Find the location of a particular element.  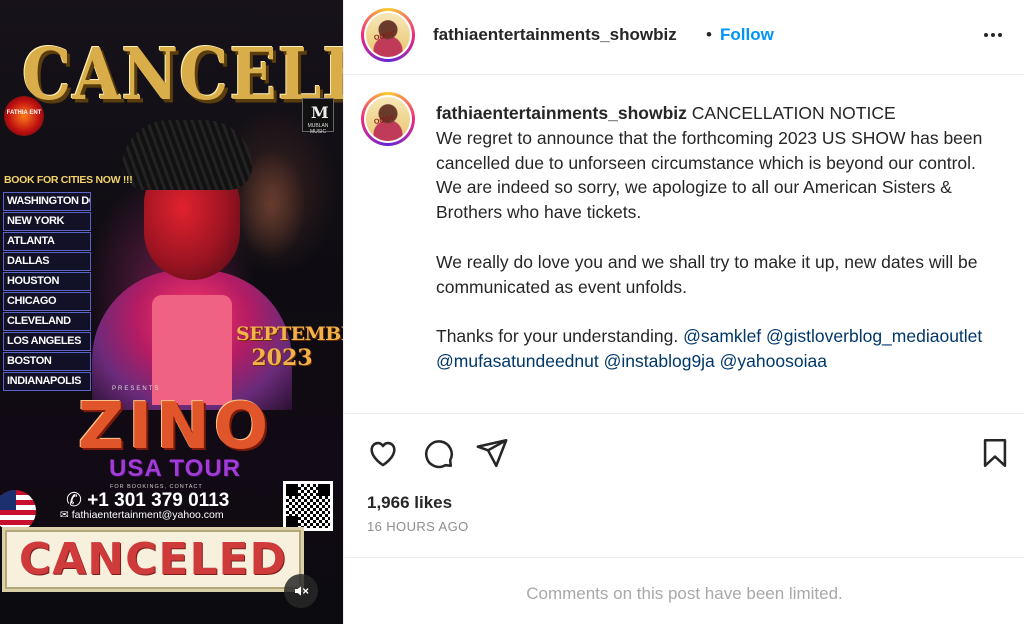

mention-link: @instablog9ja is located at coordinates (659, 361).